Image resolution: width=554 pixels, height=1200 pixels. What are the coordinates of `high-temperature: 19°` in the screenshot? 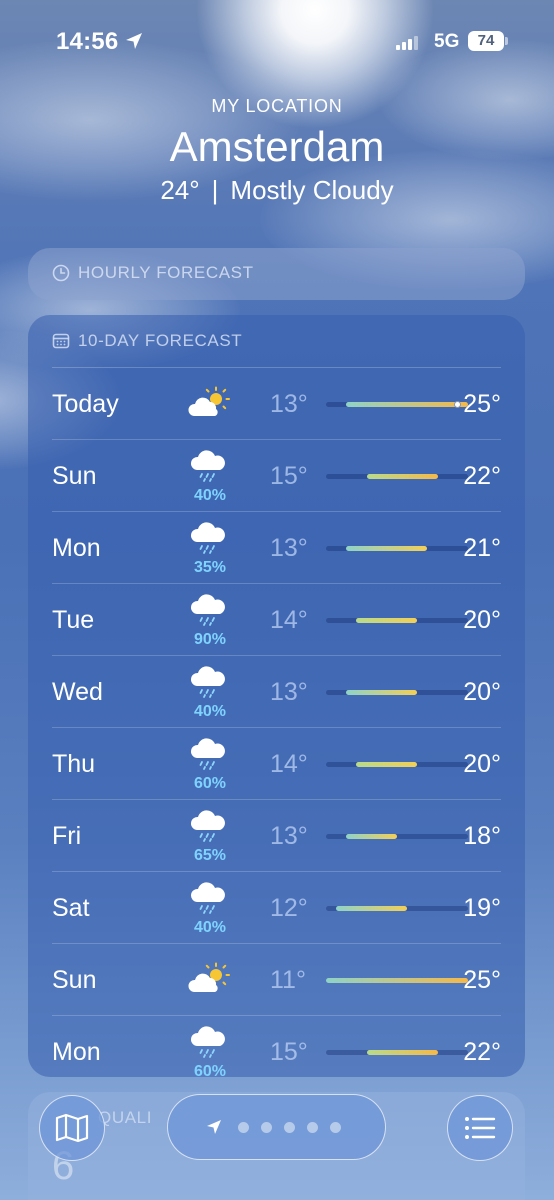 It's located at (482, 908).